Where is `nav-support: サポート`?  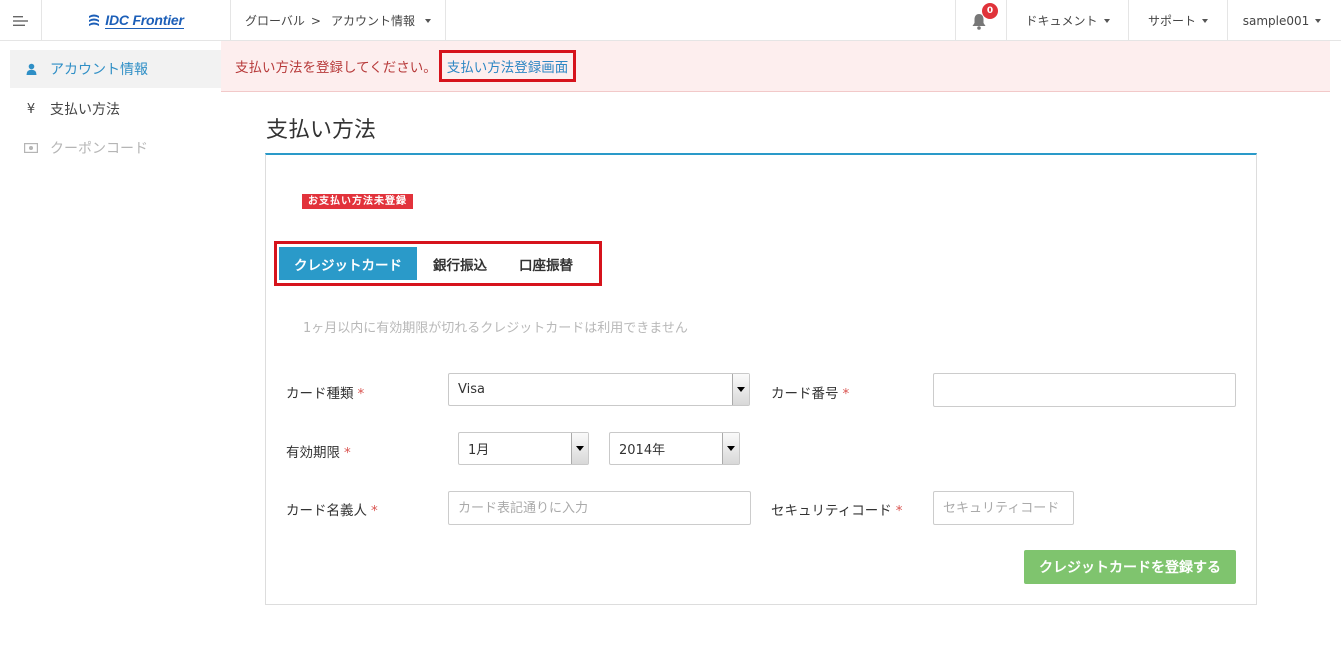
nav-support: サポート is located at coordinates (1178, 20).